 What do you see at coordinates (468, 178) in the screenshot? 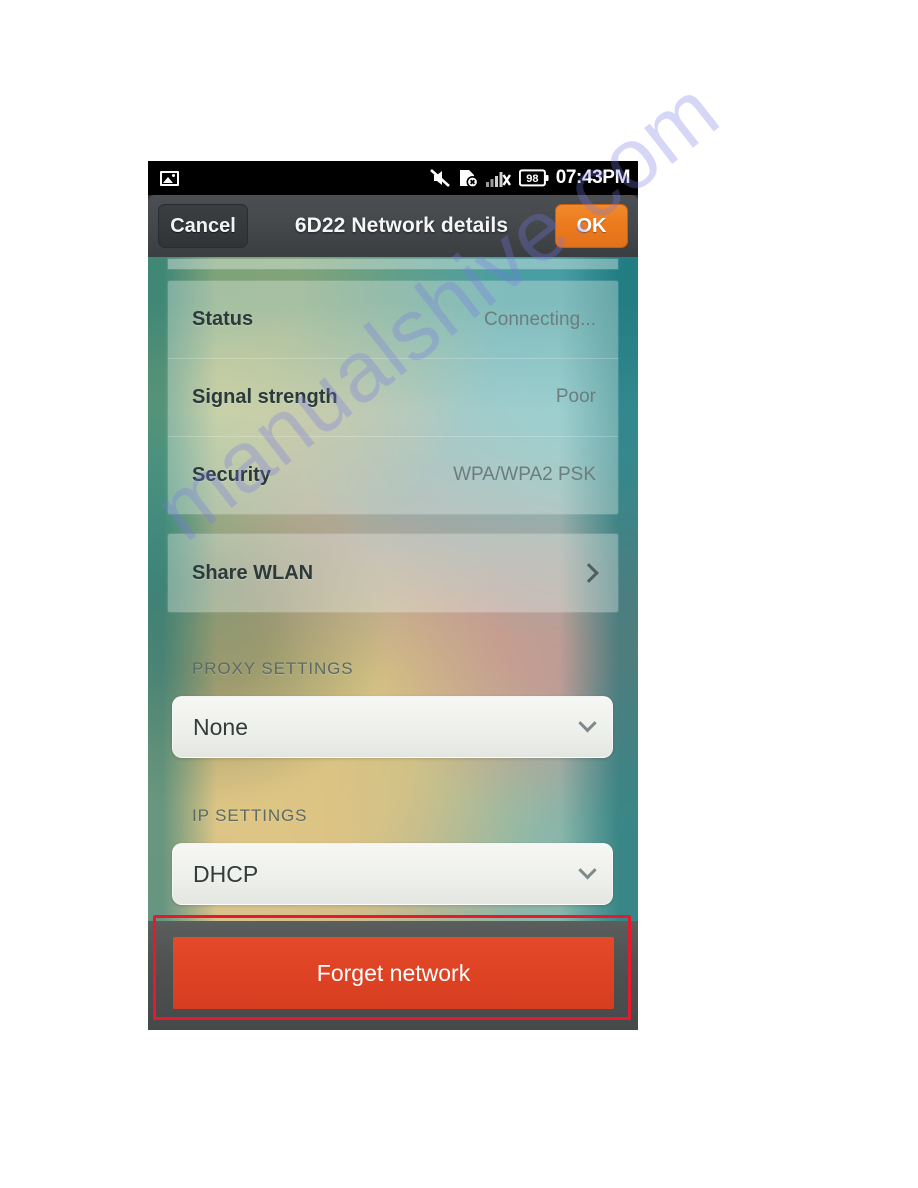
I see `sim-card-error-icon` at bounding box center [468, 178].